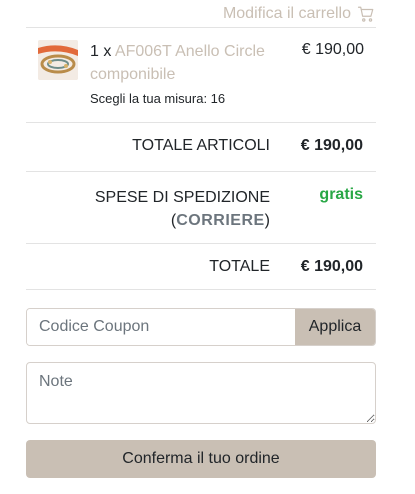 This screenshot has height=494, width=415. I want to click on item-price: € 190,00, so click(332, 49).